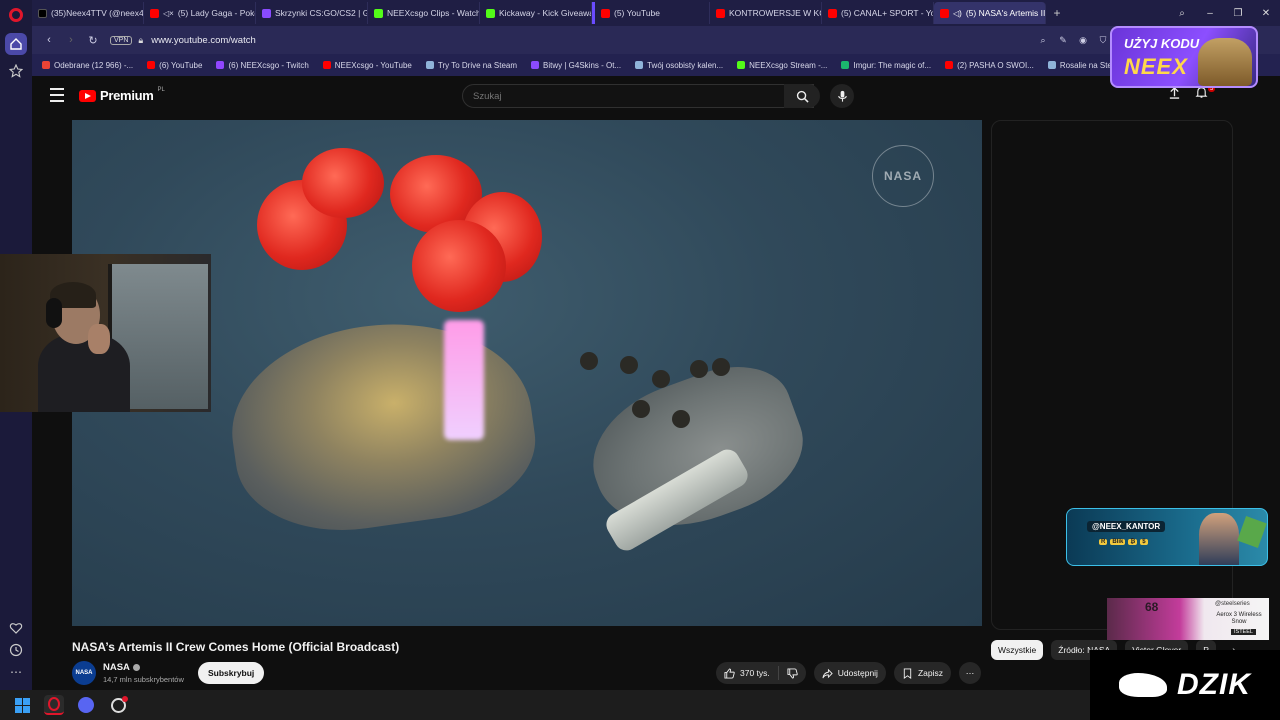  I want to click on opera-logo-icon, so click(16, 15).